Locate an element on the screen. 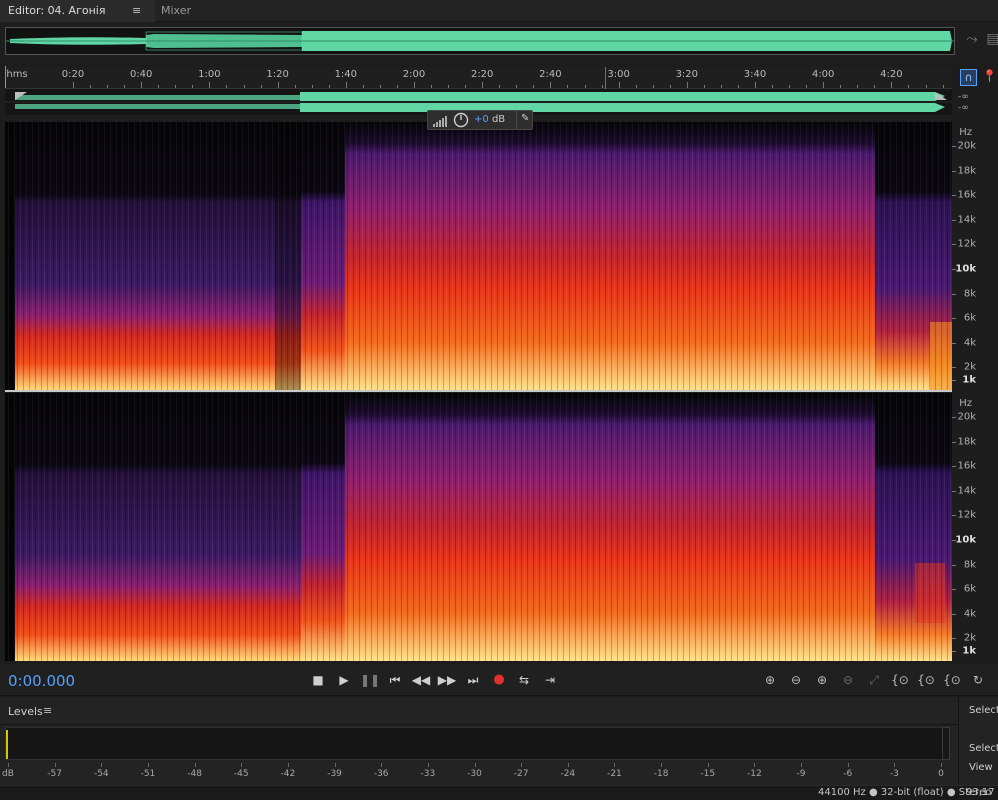 This screenshot has height=800, width=998. ruler-label: 4:20 is located at coordinates (891, 74).